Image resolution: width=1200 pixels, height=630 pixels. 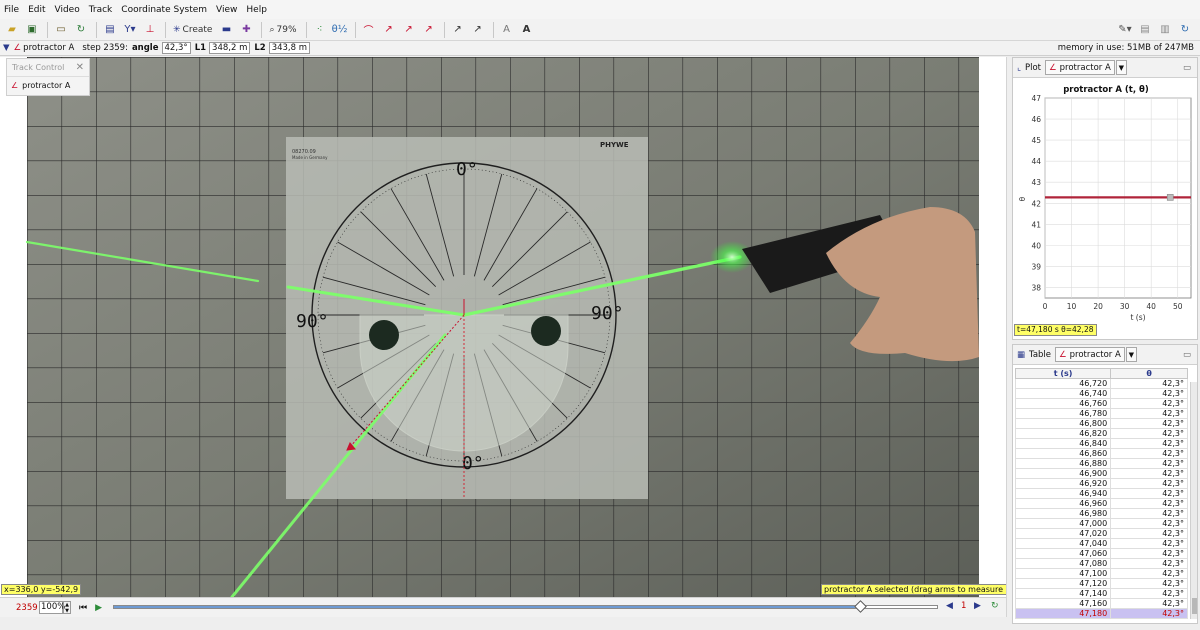 What do you see at coordinates (1101, 473) in the screenshot?
I see `table-row: 46,900 42,3°` at bounding box center [1101, 473].